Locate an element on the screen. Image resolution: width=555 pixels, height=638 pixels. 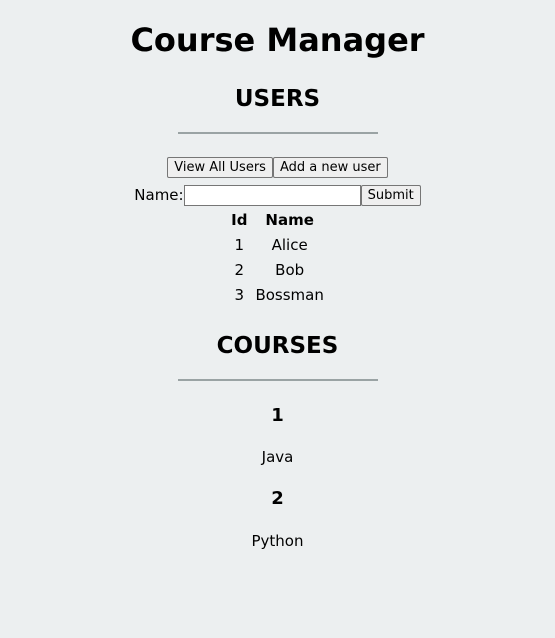
courses-heading: COURSES is located at coordinates (277, 346).